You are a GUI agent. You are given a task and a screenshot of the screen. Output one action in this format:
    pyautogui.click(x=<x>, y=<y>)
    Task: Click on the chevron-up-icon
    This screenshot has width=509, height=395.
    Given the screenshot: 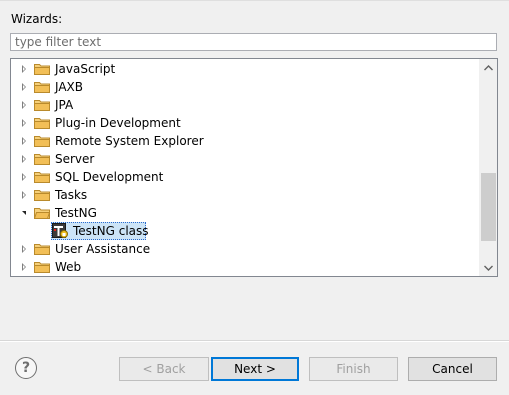 What is the action you would take?
    pyautogui.click(x=488, y=67)
    